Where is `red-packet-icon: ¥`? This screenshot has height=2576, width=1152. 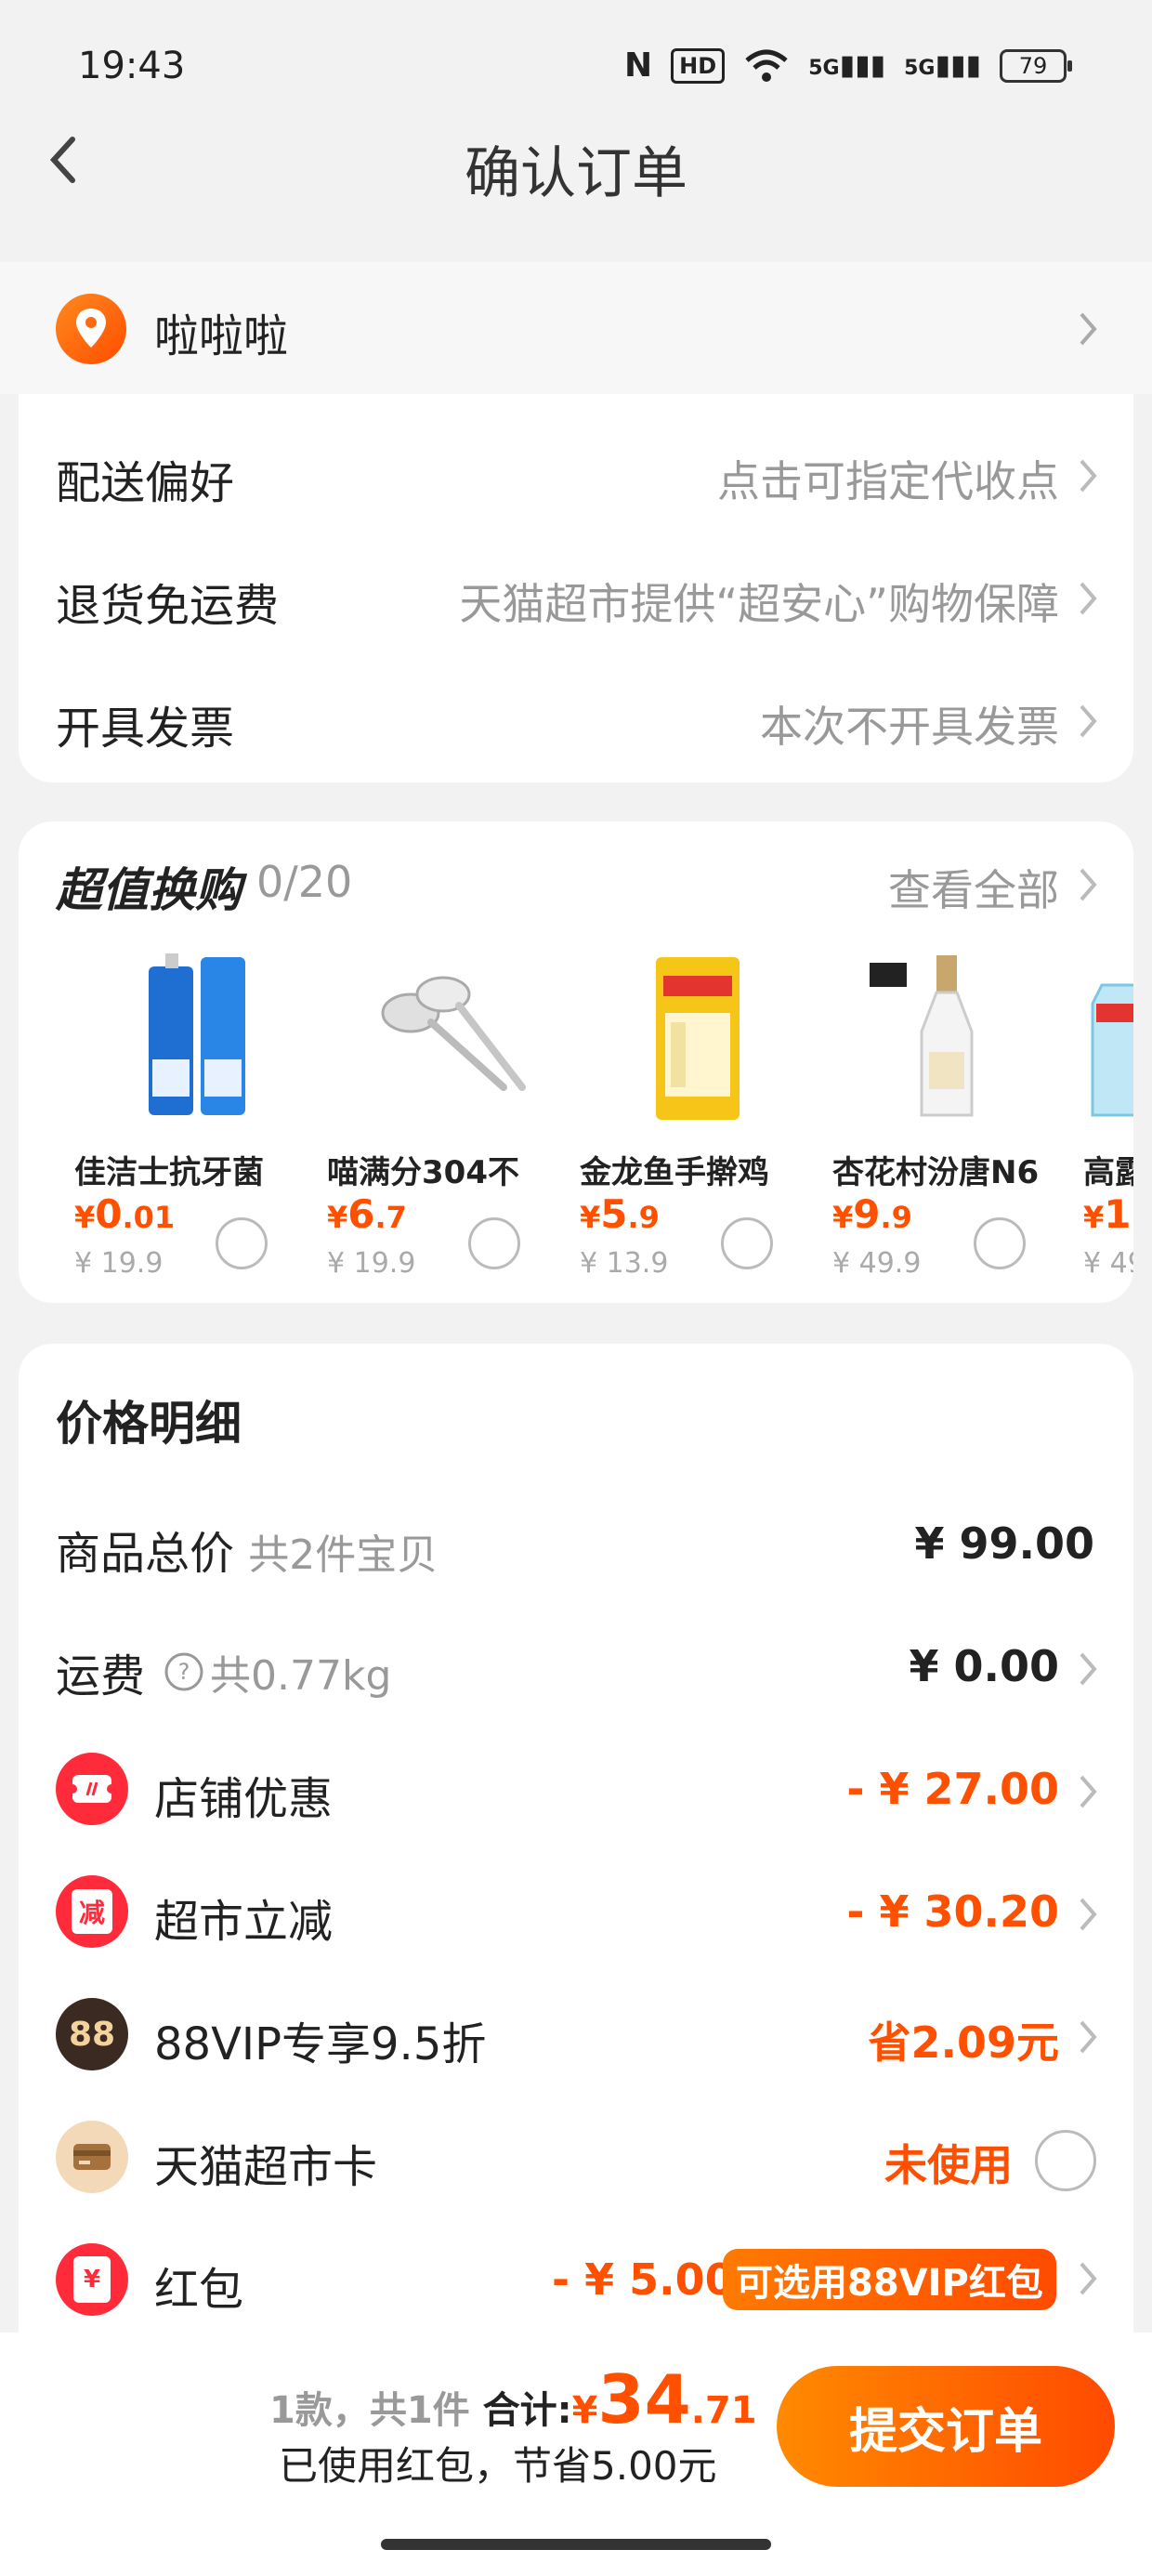 red-packet-icon: ¥ is located at coordinates (92, 2279).